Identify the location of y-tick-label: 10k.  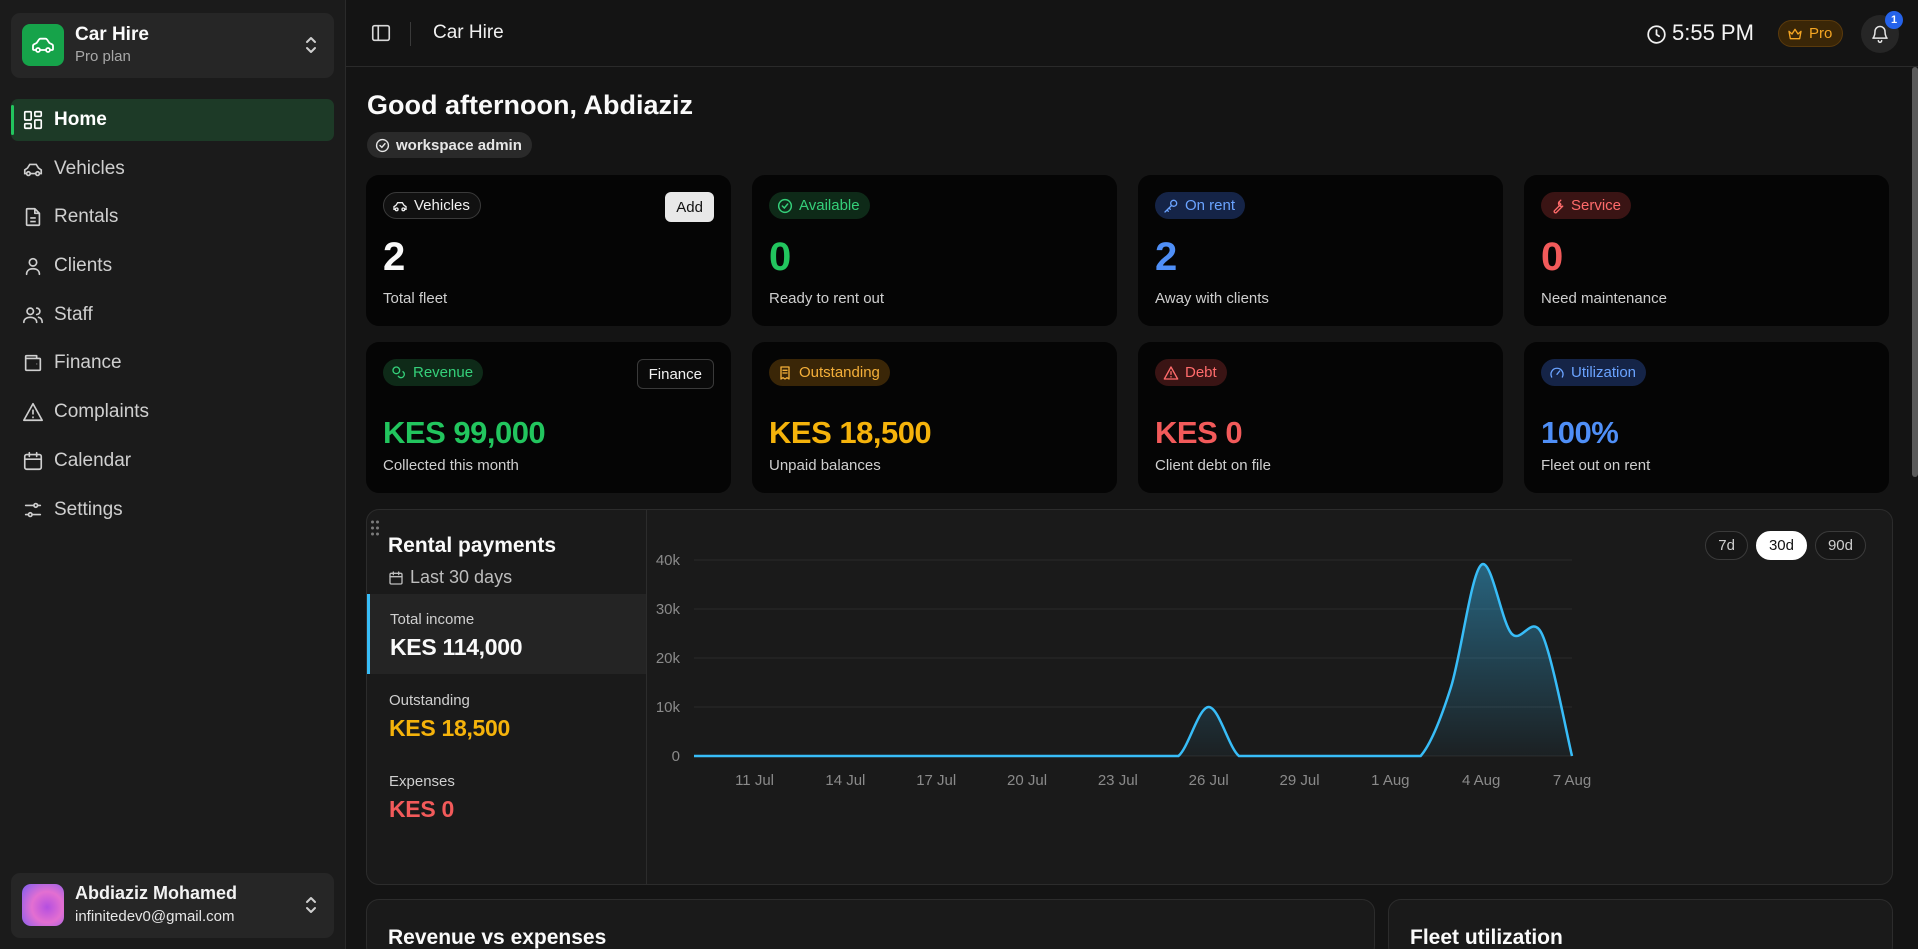
(668, 707).